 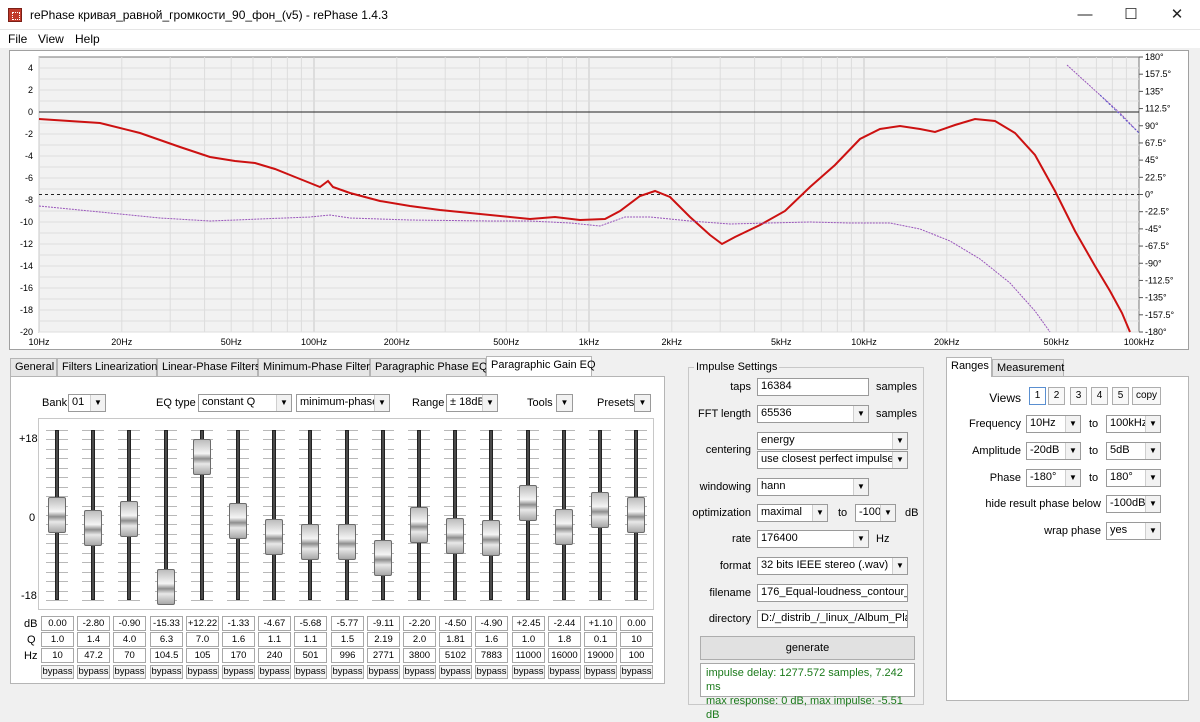 What do you see at coordinates (455, 623) in the screenshot?
I see `band-db-value: -4.50` at bounding box center [455, 623].